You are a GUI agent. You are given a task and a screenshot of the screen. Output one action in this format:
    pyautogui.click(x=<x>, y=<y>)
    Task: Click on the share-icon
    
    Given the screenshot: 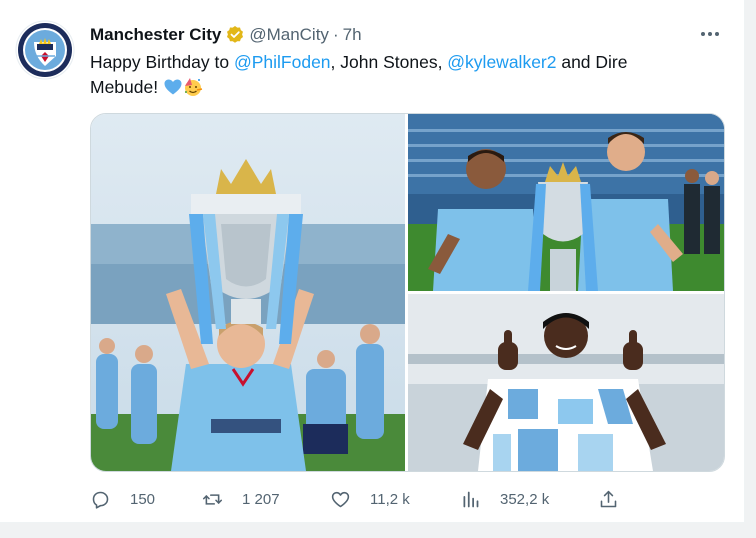 What is the action you would take?
    pyautogui.click(x=608, y=498)
    